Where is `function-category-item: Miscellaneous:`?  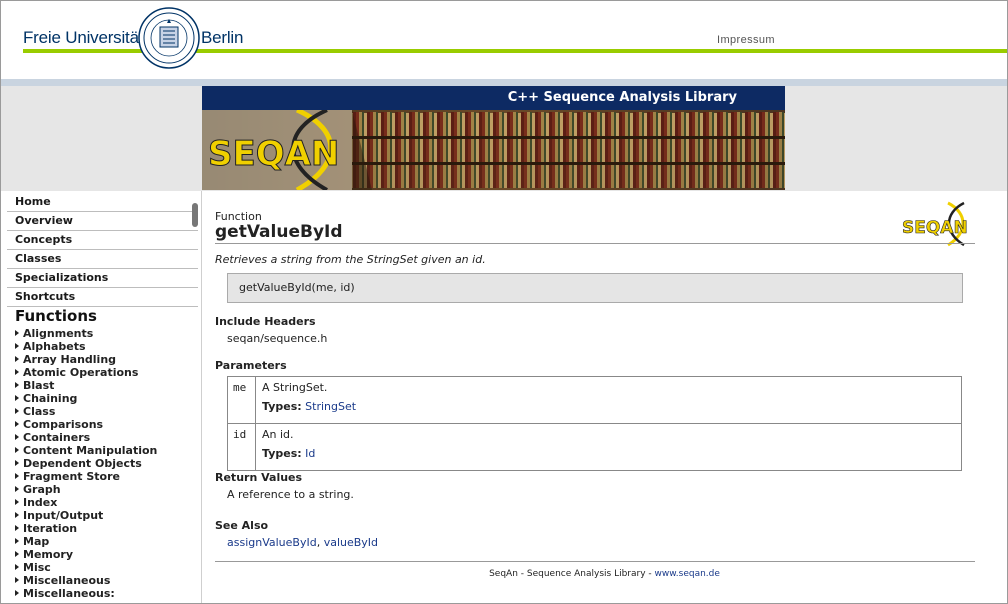
function-category-item: Miscellaneous: is located at coordinates (86, 593).